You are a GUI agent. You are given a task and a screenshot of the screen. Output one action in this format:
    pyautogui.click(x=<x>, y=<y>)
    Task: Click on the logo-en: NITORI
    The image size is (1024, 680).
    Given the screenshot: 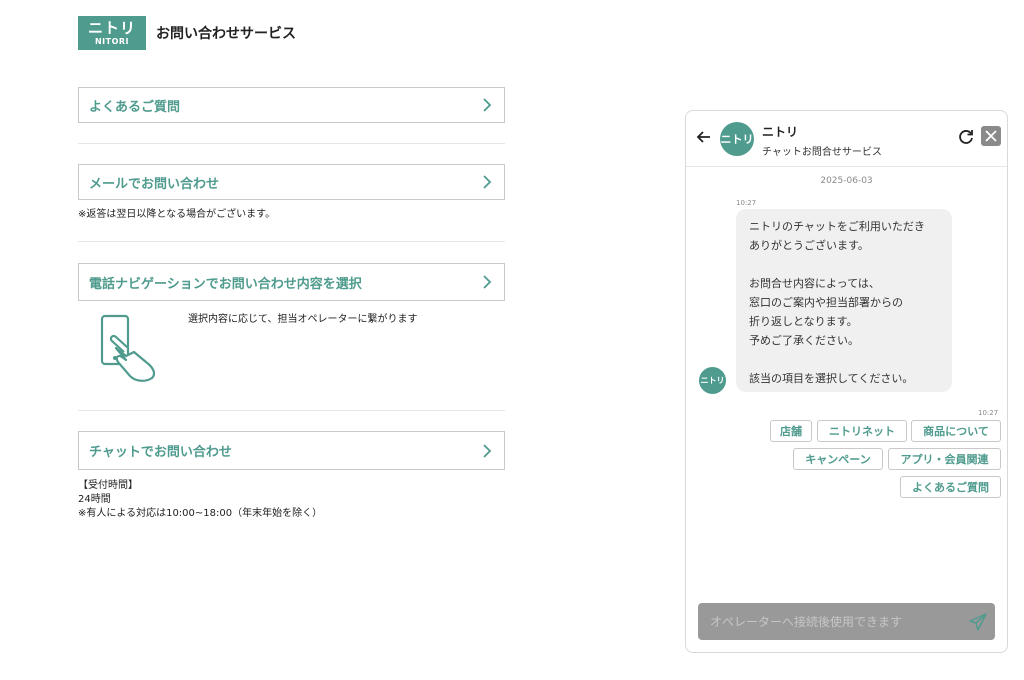 What is the action you would take?
    pyautogui.click(x=112, y=41)
    